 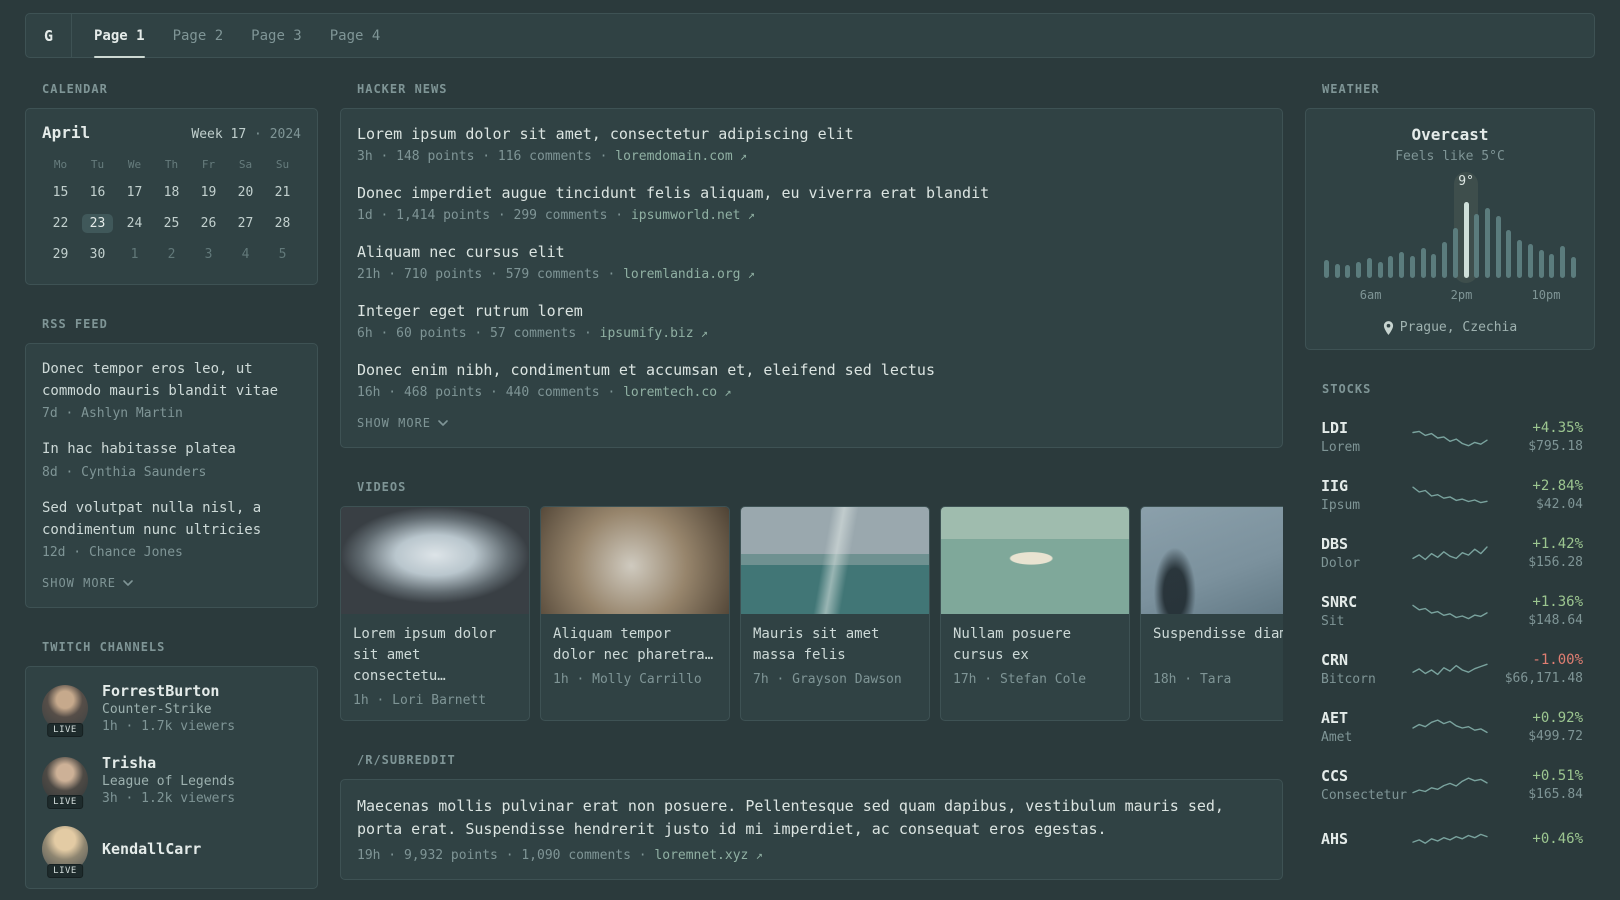 What do you see at coordinates (355, 35) in the screenshot?
I see `tab-page-4: Page 4` at bounding box center [355, 35].